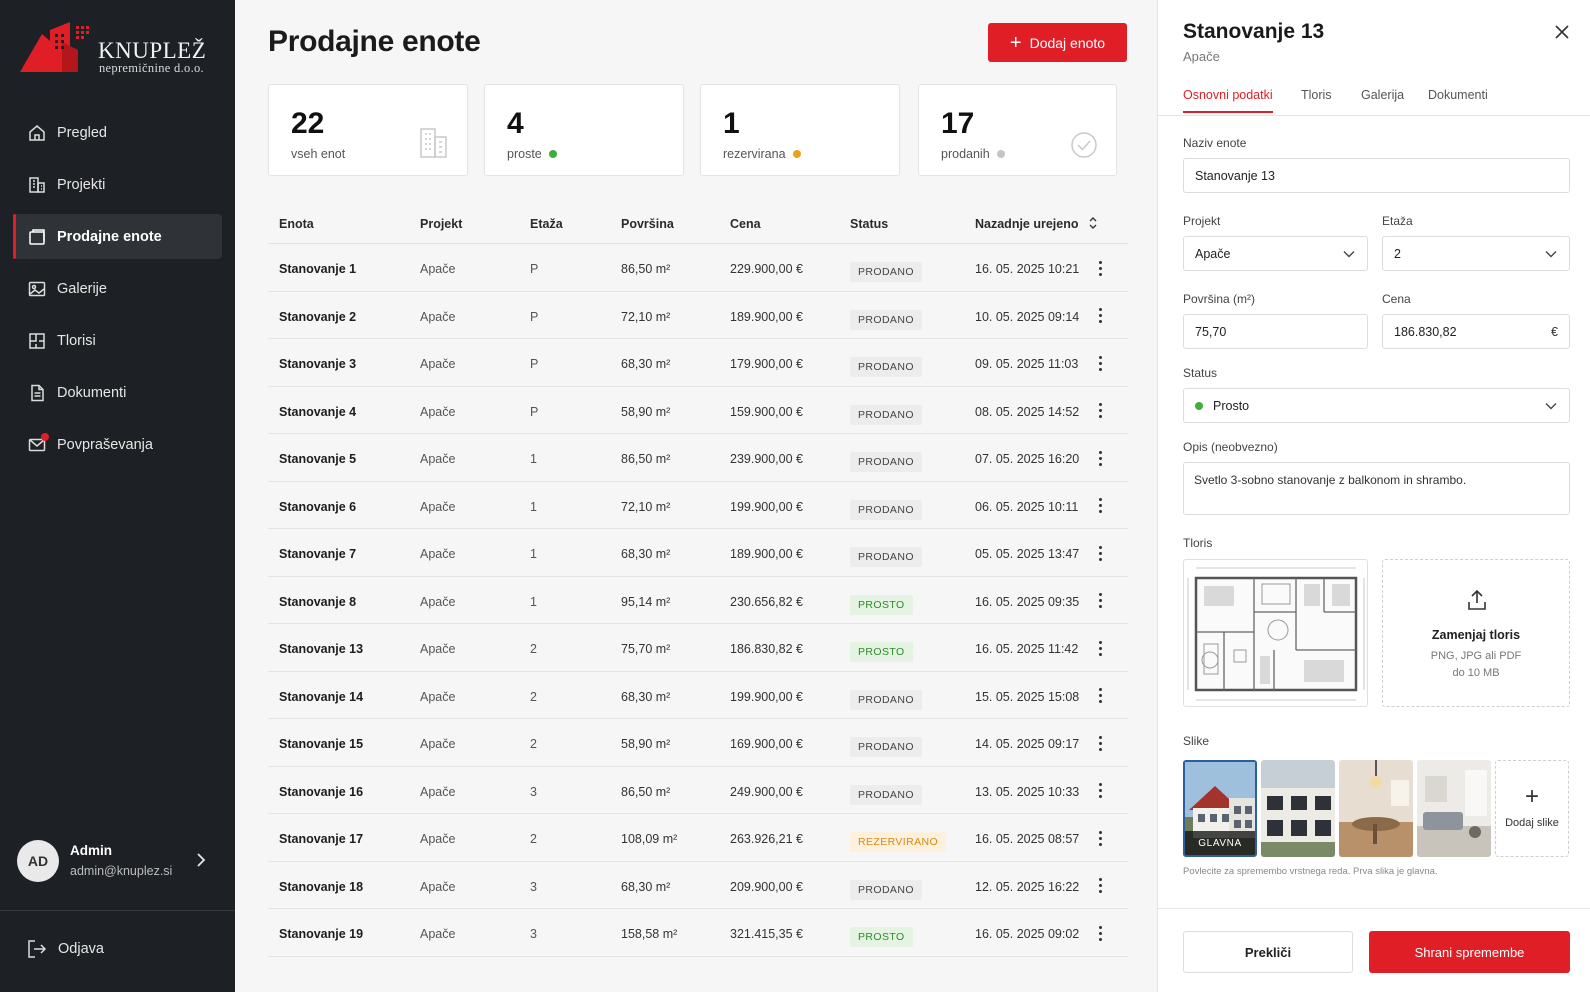 Image resolution: width=1590 pixels, height=992 pixels. I want to click on cell-unit: Stanovanje 6, so click(318, 506).